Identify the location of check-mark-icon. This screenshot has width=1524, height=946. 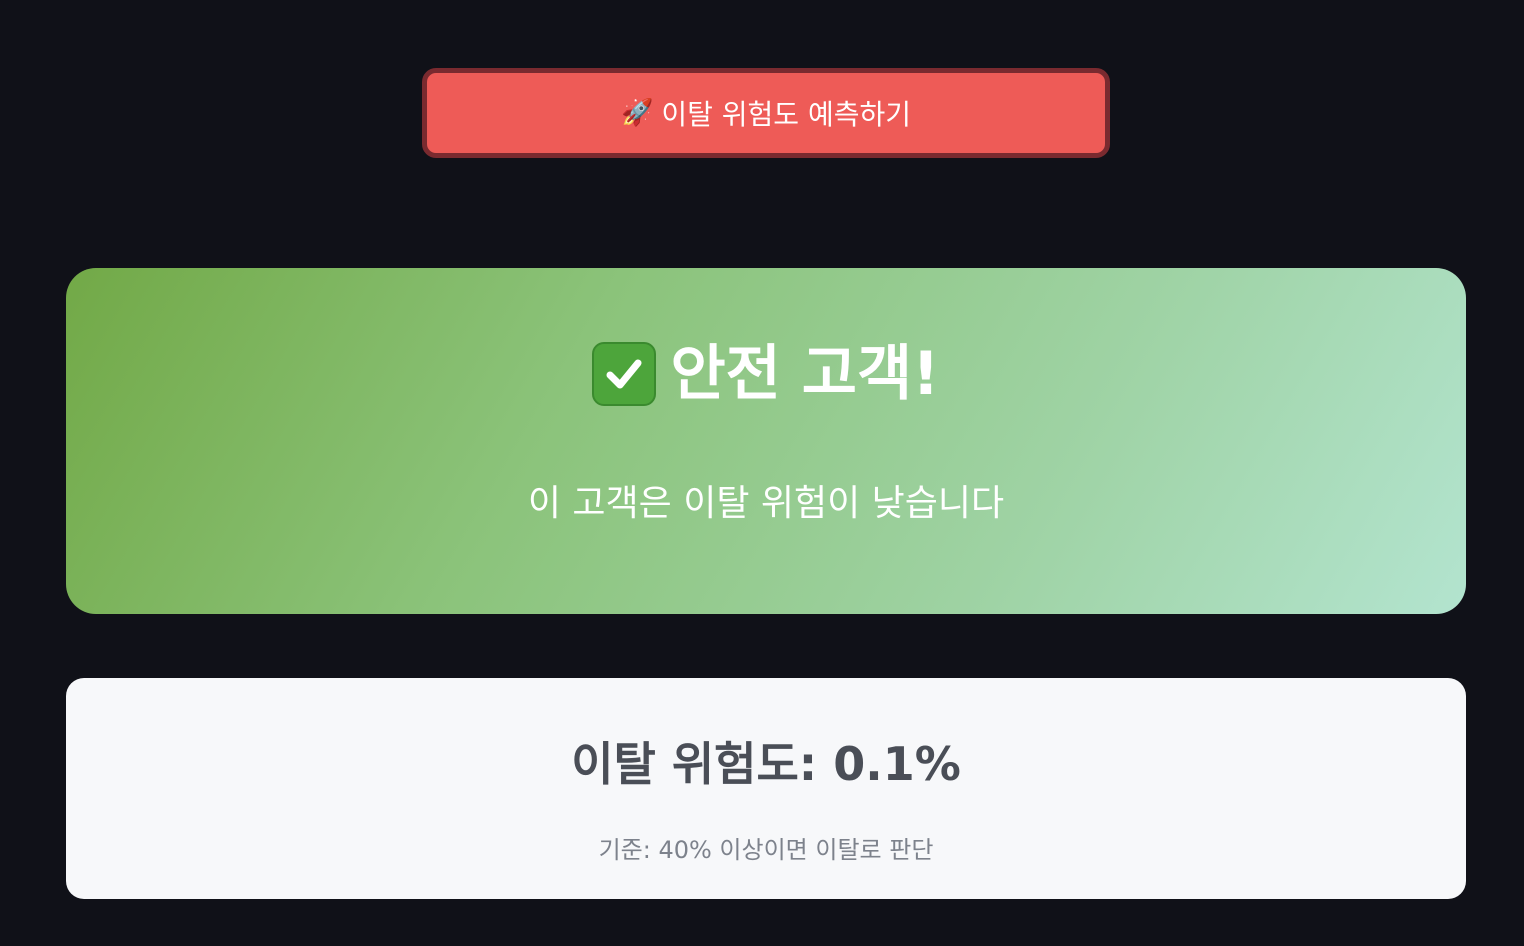
(624, 374).